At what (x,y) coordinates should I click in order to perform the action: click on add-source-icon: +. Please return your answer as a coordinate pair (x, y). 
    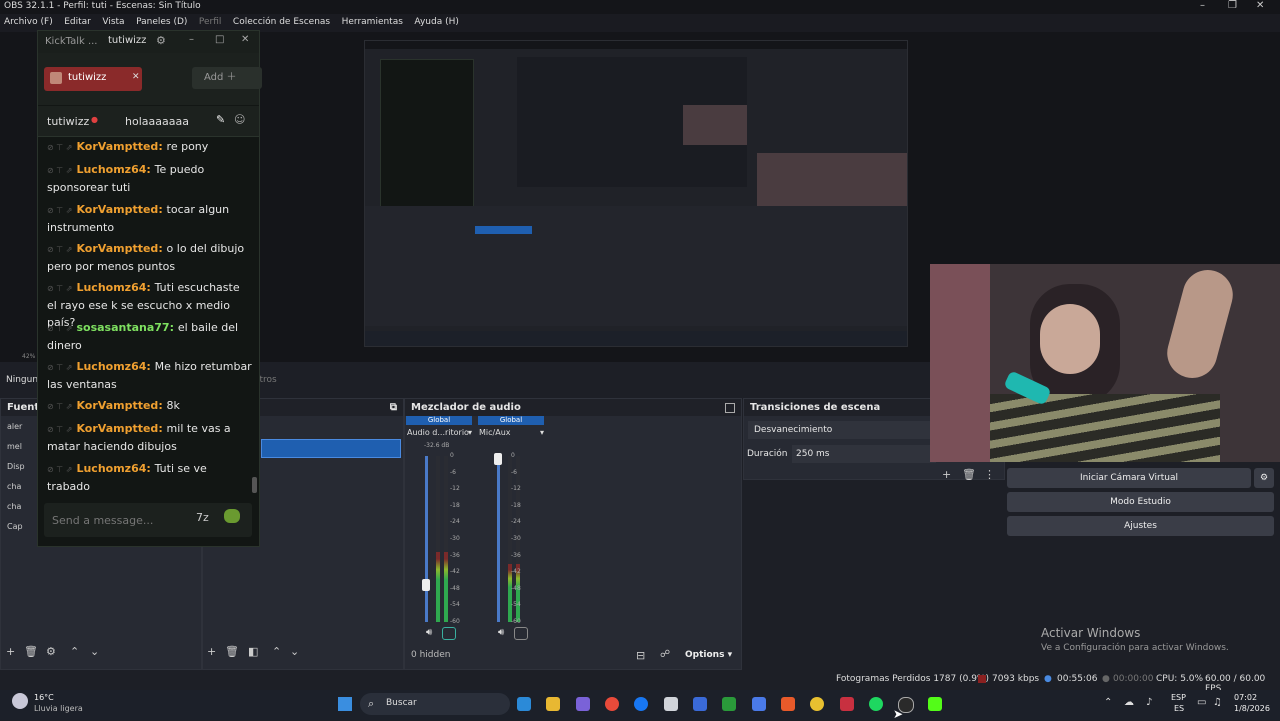
    Looking at the image, I should click on (10, 651).